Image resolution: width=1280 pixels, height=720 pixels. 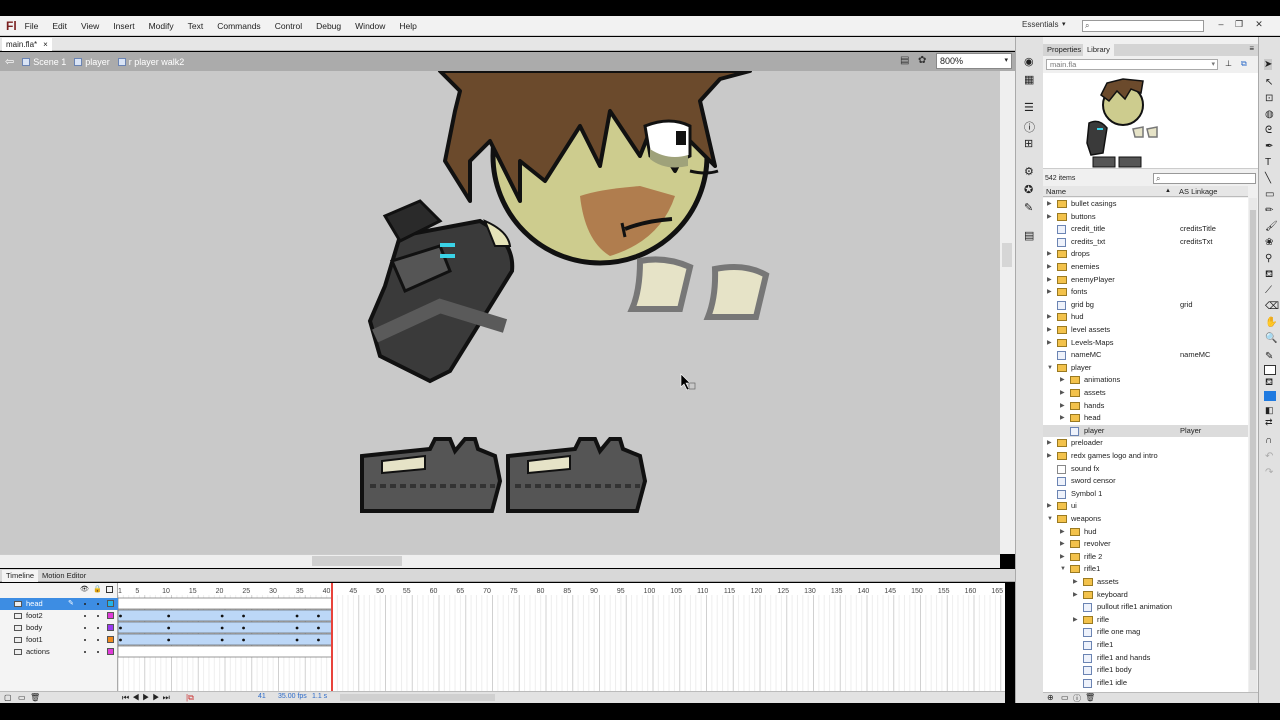 What do you see at coordinates (1145, 469) in the screenshot?
I see `library-item: sound fx` at bounding box center [1145, 469].